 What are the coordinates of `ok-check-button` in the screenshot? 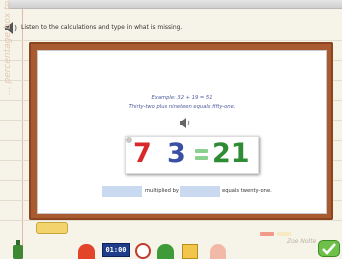 It's located at (329, 248).